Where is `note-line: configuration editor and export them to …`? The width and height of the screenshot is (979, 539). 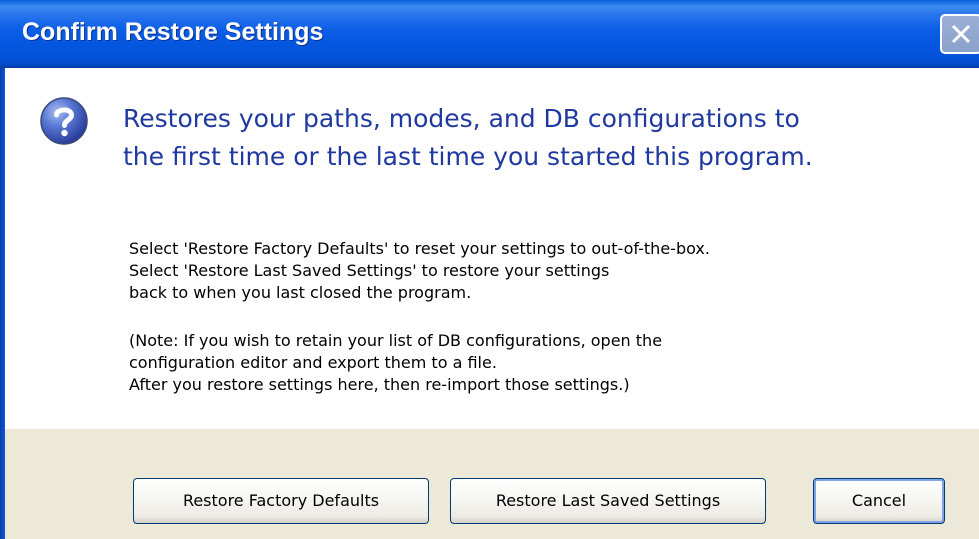
note-line: configuration editor and export them to … is located at coordinates (313, 362).